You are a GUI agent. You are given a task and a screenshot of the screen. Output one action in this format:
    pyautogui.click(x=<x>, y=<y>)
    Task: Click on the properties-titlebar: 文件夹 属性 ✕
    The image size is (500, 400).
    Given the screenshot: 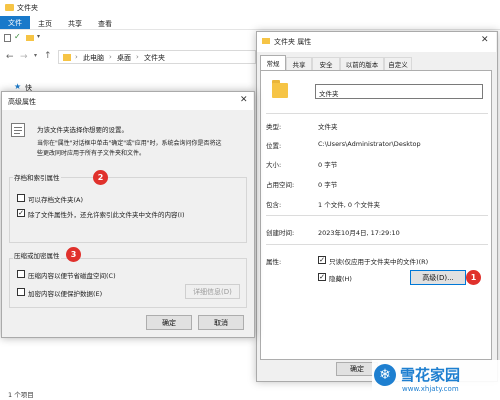 What is the action you would take?
    pyautogui.click(x=376, y=42)
    